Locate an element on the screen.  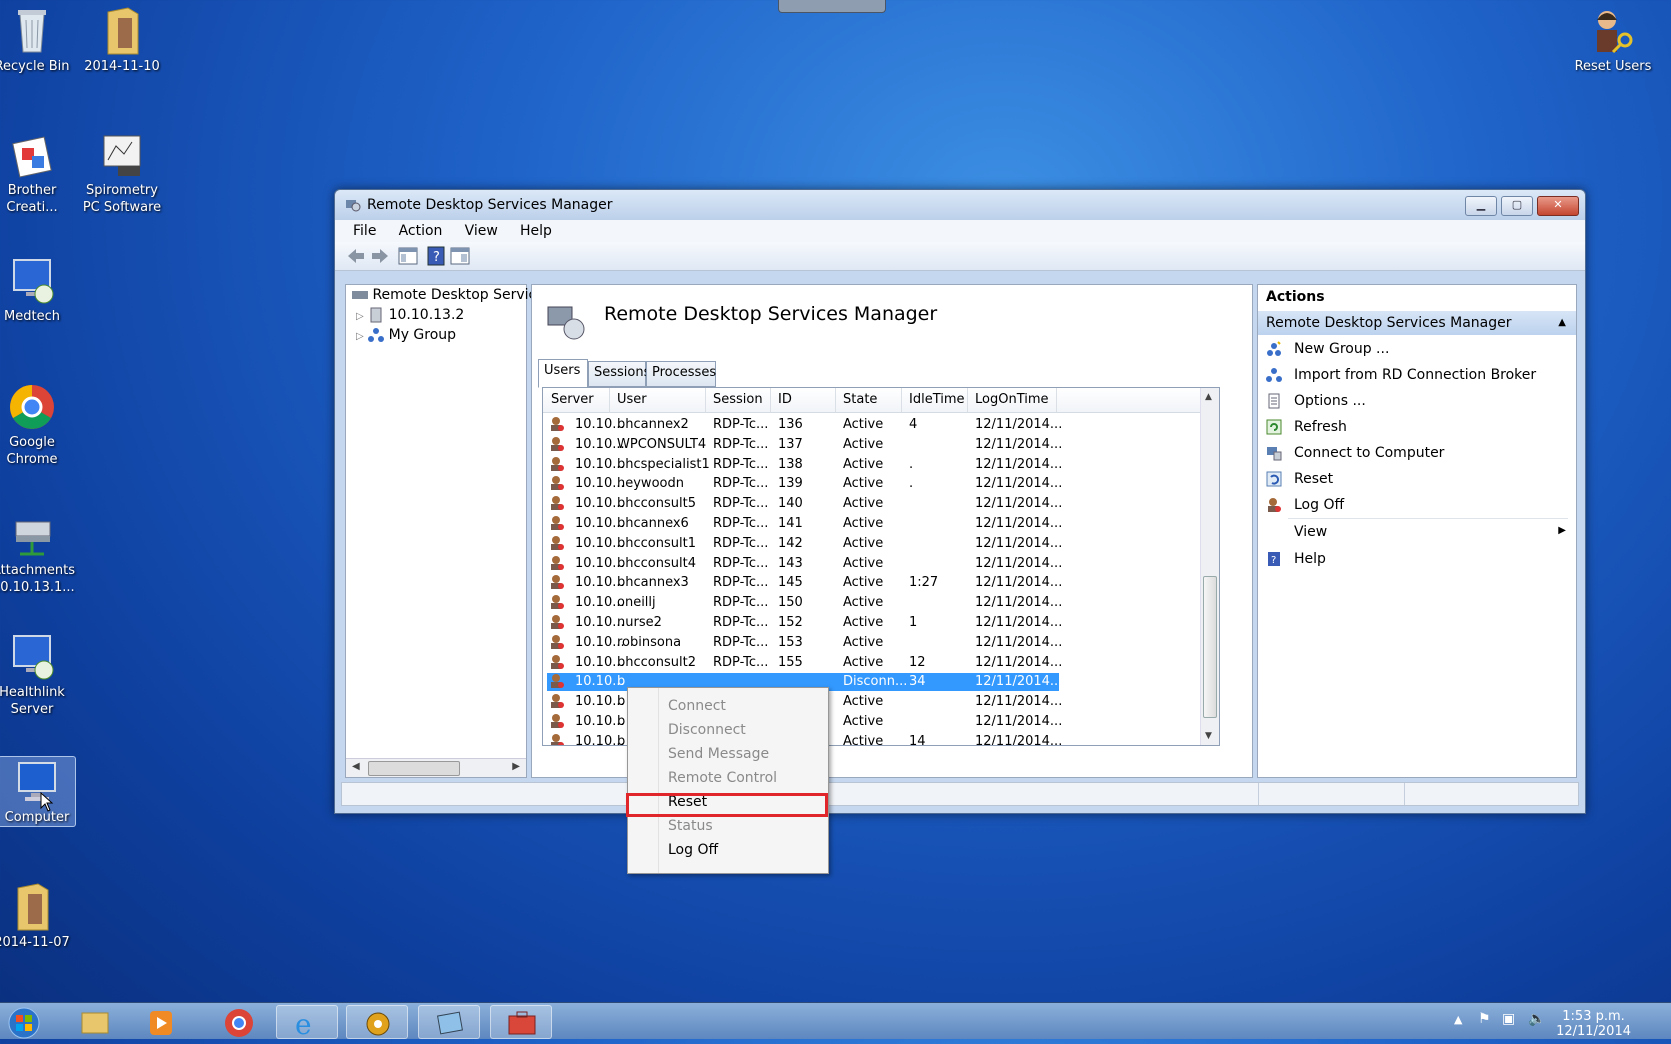
tab-users: Users is located at coordinates (563, 373).